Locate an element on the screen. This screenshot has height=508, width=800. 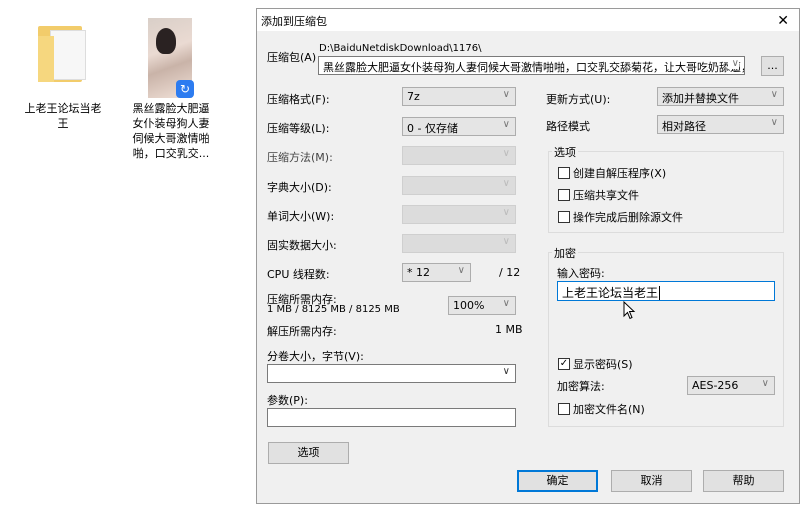
help-button: 帮助 is located at coordinates (743, 481).